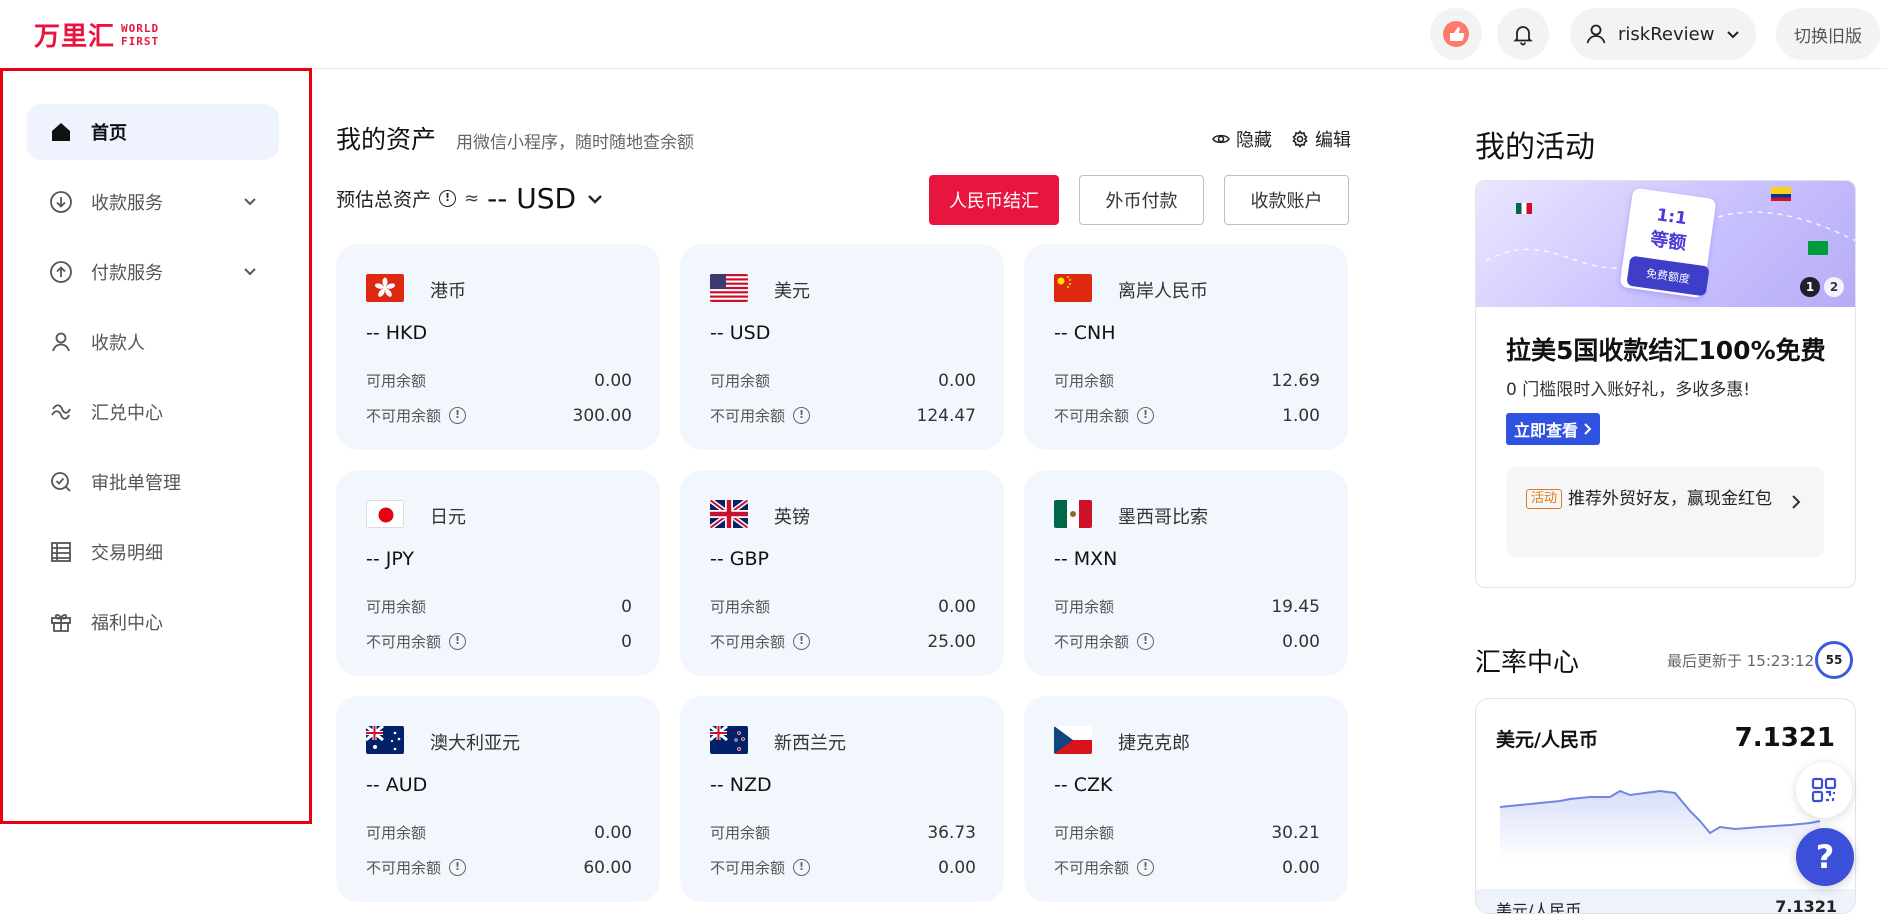  Describe the element at coordinates (1242, 139) in the screenshot. I see `hide-balance-button: 隐藏` at that location.